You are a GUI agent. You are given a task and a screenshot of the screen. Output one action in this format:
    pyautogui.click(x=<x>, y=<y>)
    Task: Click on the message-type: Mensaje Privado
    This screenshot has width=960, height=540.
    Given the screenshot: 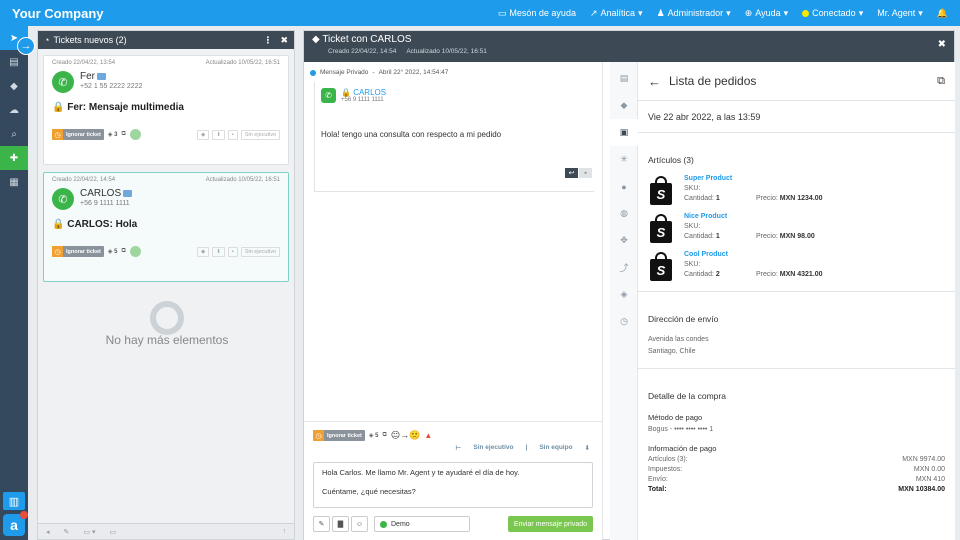 What is the action you would take?
    pyautogui.click(x=344, y=72)
    